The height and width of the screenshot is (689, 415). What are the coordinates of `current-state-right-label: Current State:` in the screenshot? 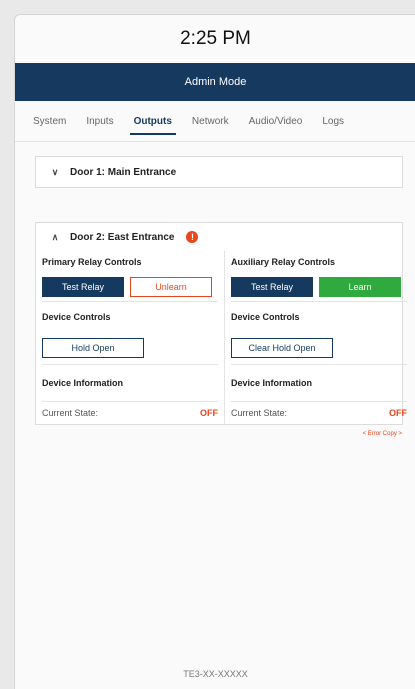 It's located at (259, 413).